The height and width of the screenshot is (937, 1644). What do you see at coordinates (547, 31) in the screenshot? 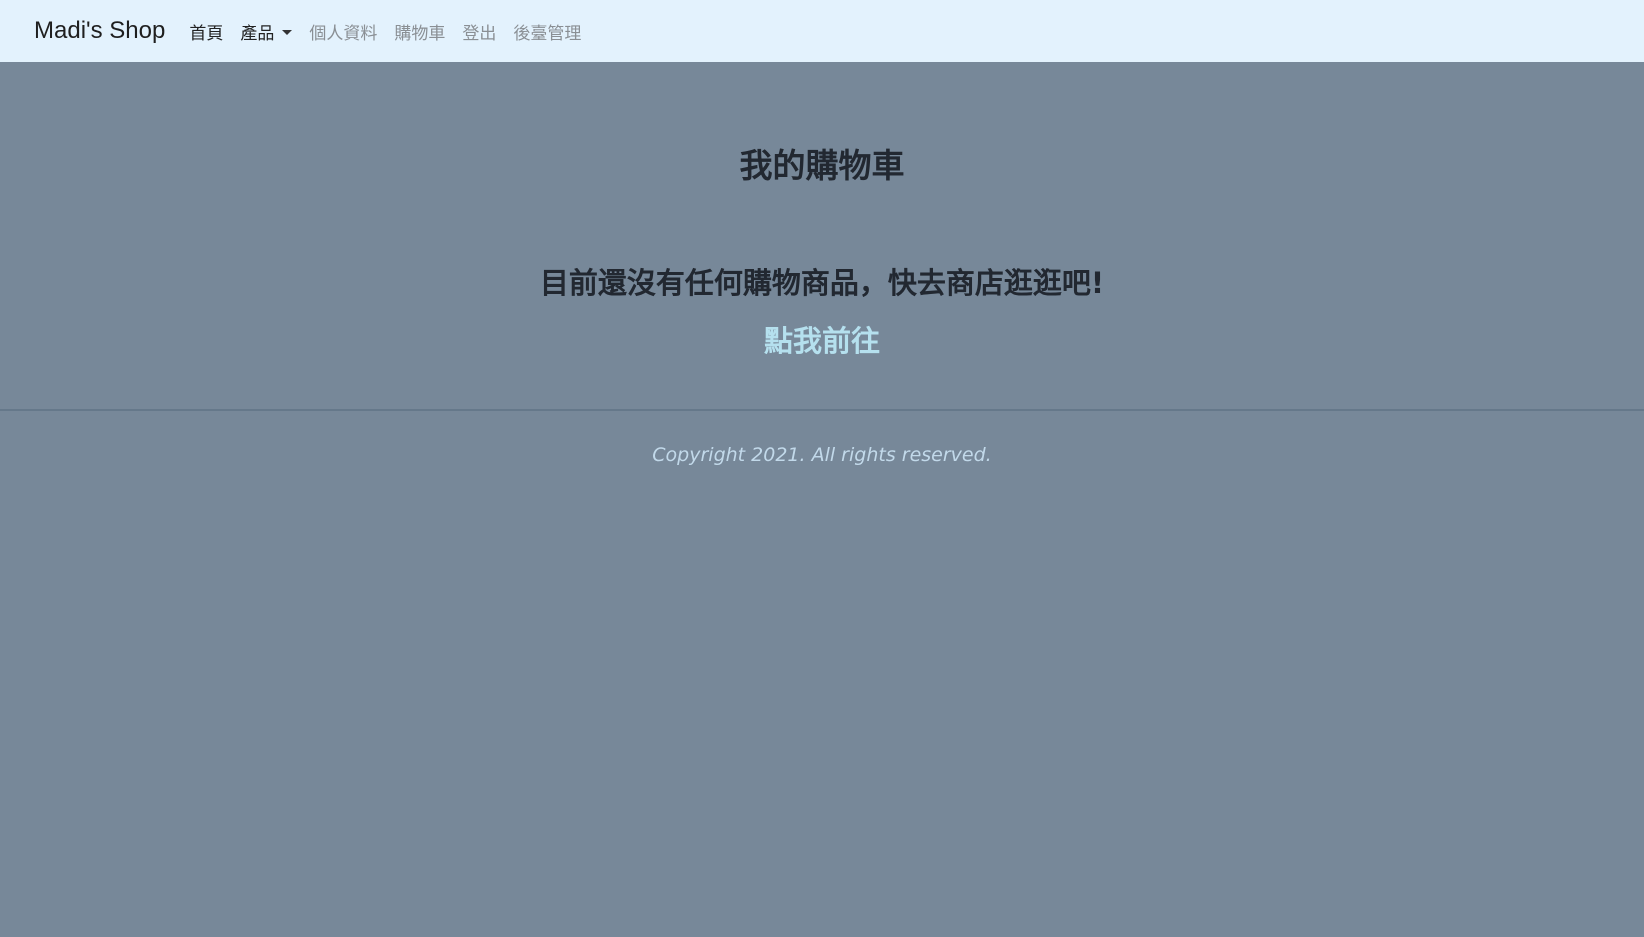
I see `nav-admin: 後臺管理` at bounding box center [547, 31].